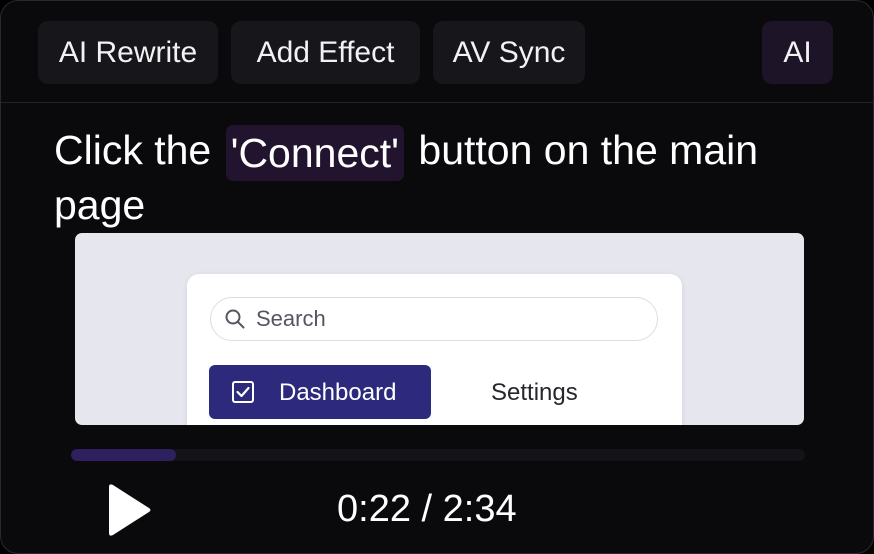 This screenshot has height=554, width=874. What do you see at coordinates (325, 52) in the screenshot?
I see `add-effect-button: Add Effect` at bounding box center [325, 52].